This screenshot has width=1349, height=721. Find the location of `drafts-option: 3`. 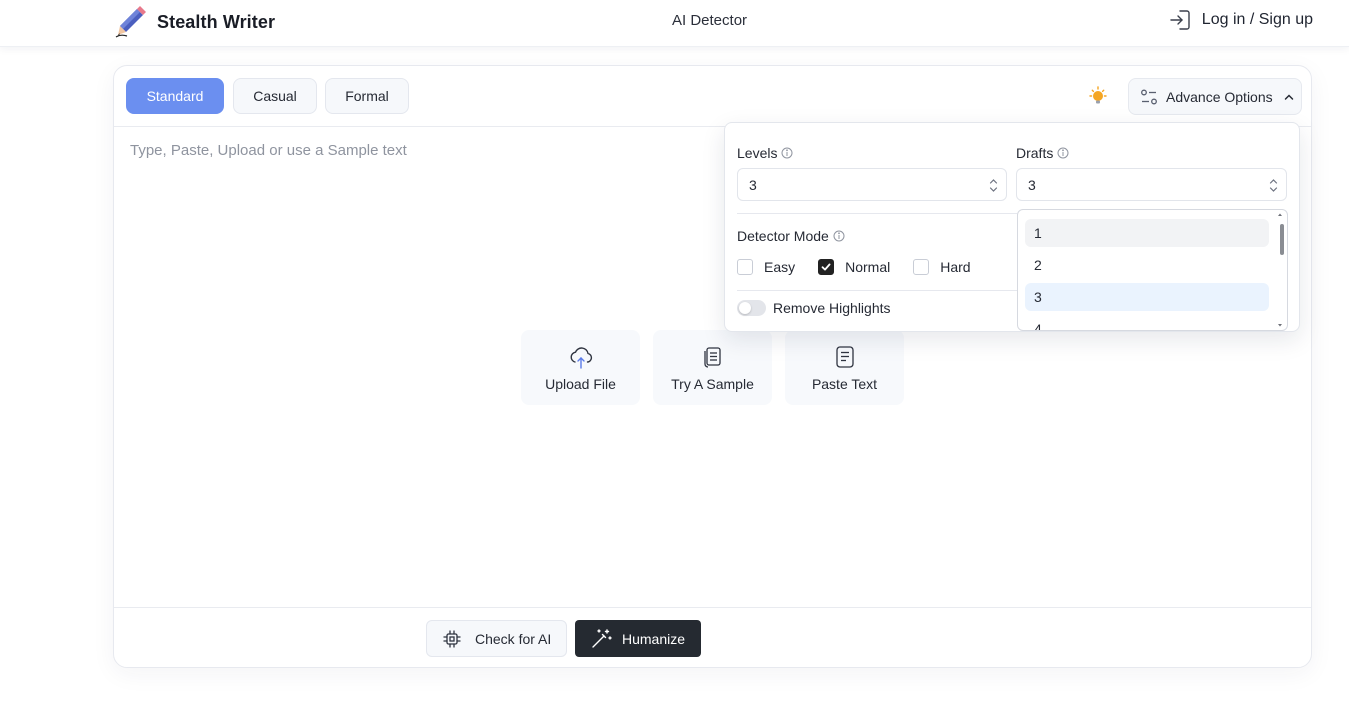

drafts-option: 3 is located at coordinates (1147, 297).